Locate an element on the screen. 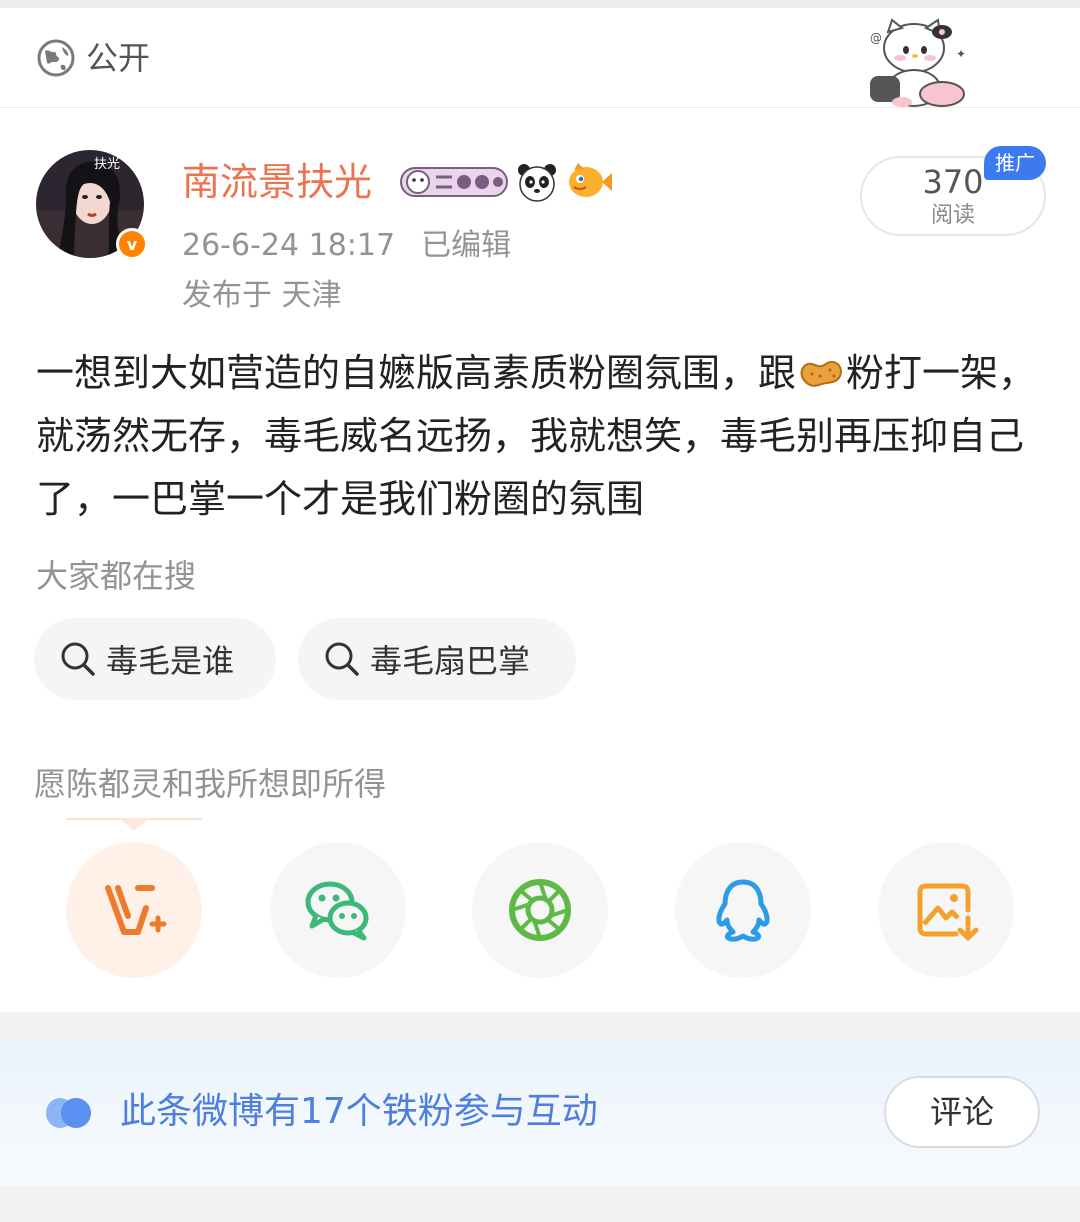 This screenshot has width=1080, height=1222. bear-badge-icon is located at coordinates (454, 182).